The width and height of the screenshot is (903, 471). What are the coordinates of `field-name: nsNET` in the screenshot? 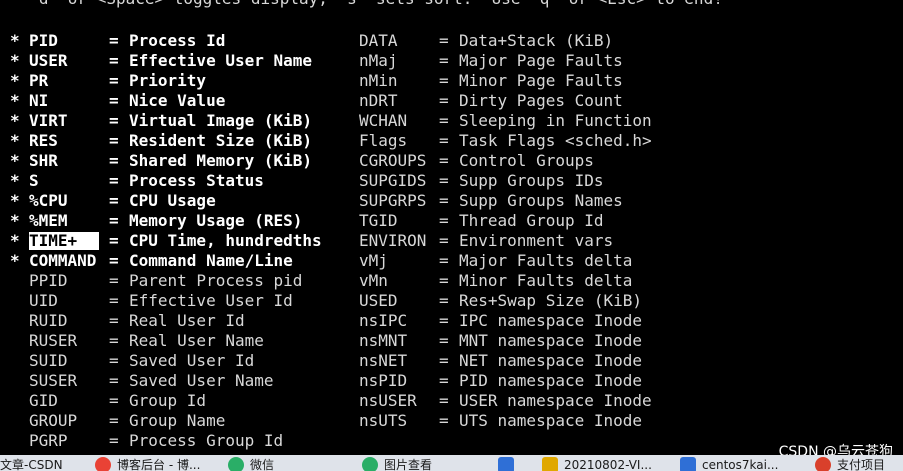 It's located at (383, 360).